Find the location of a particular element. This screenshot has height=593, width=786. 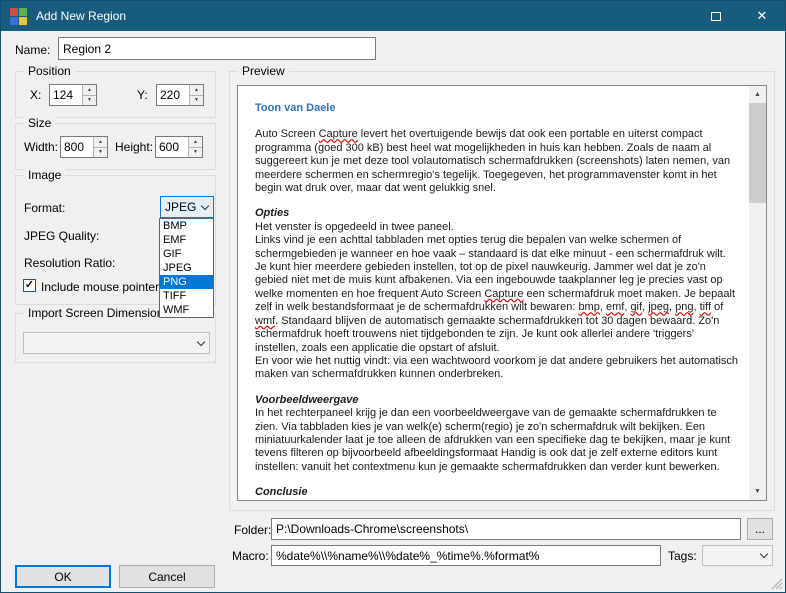

format-dropdown-list: BMP EMF GIF JPEG PNG TIFF WMF is located at coordinates (186, 268).